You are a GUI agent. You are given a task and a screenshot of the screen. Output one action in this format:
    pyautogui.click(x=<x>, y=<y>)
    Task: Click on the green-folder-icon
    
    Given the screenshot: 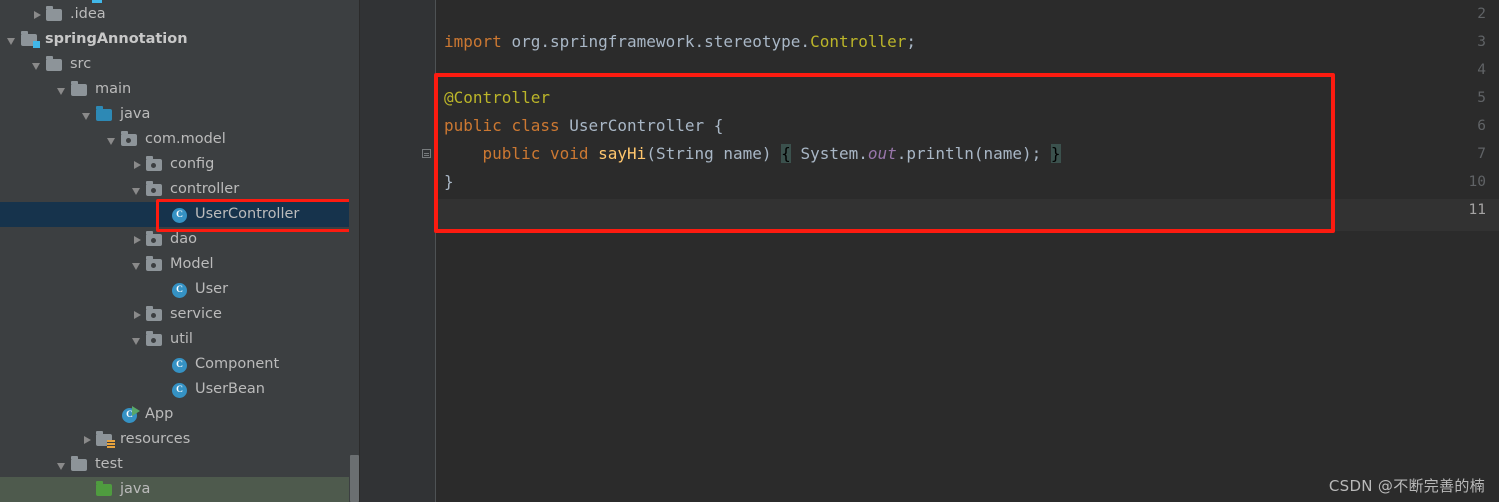 What is the action you would take?
    pyautogui.click(x=105, y=489)
    